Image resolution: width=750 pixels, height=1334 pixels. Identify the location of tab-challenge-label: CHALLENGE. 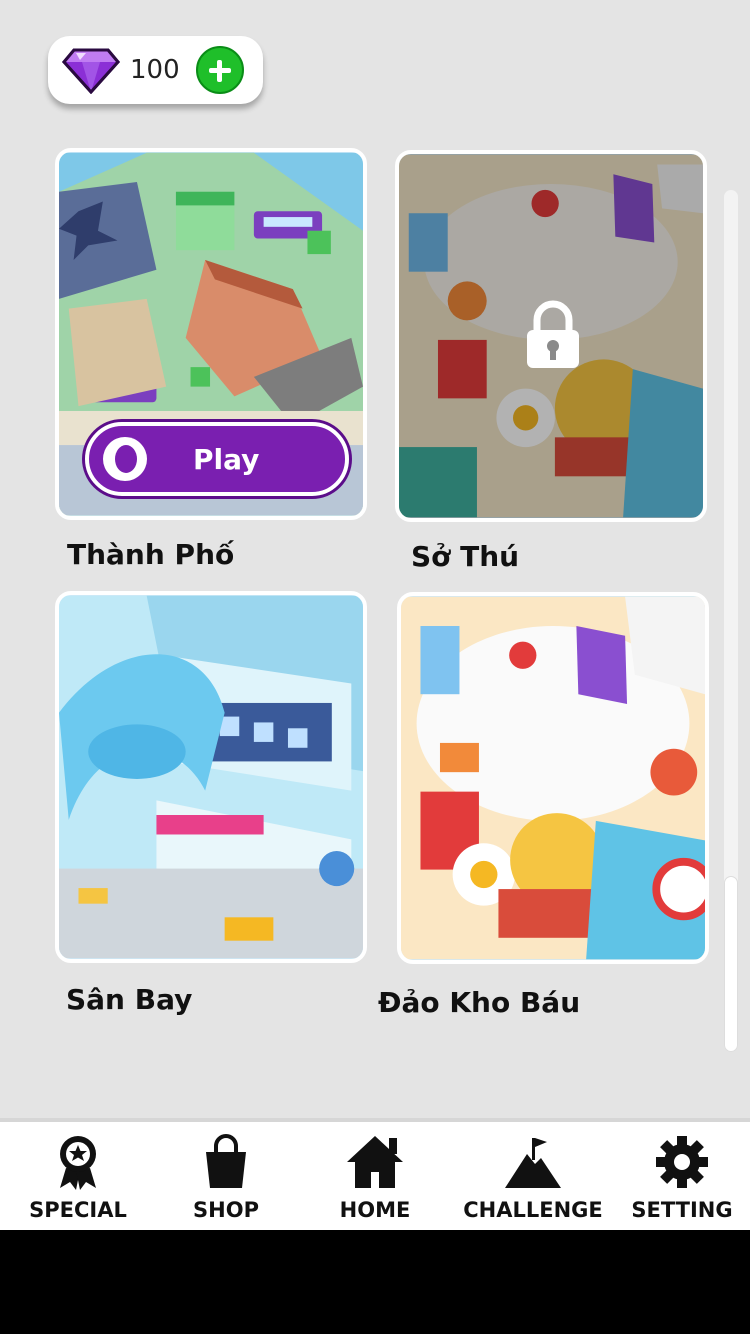
(533, 1210).